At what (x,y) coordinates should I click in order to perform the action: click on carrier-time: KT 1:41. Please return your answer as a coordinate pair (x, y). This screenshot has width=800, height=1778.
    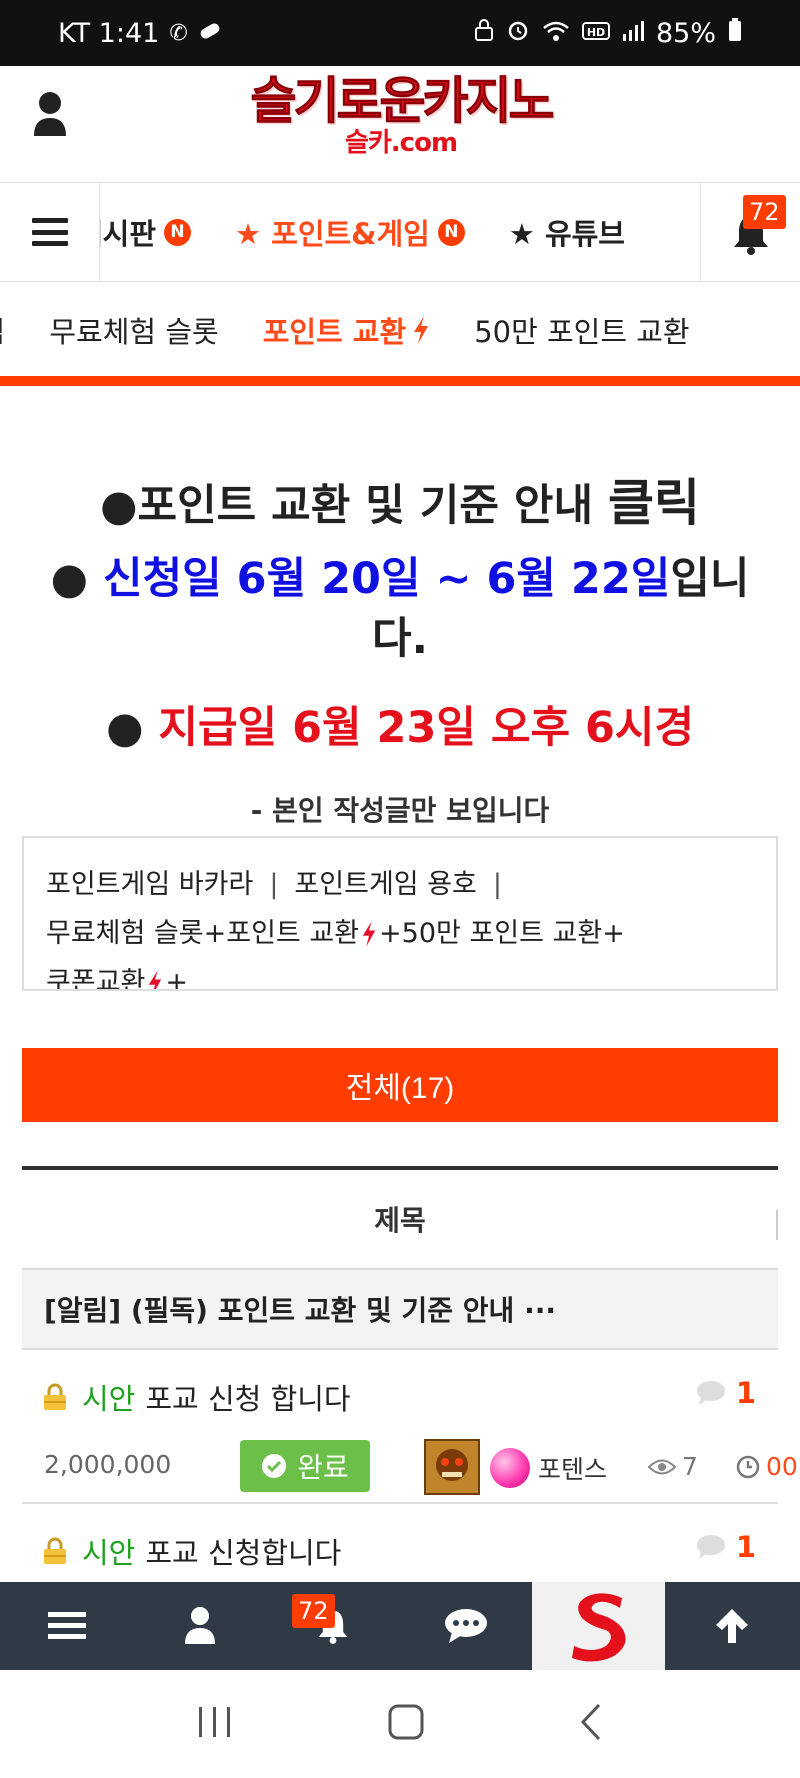
    Looking at the image, I should click on (109, 33).